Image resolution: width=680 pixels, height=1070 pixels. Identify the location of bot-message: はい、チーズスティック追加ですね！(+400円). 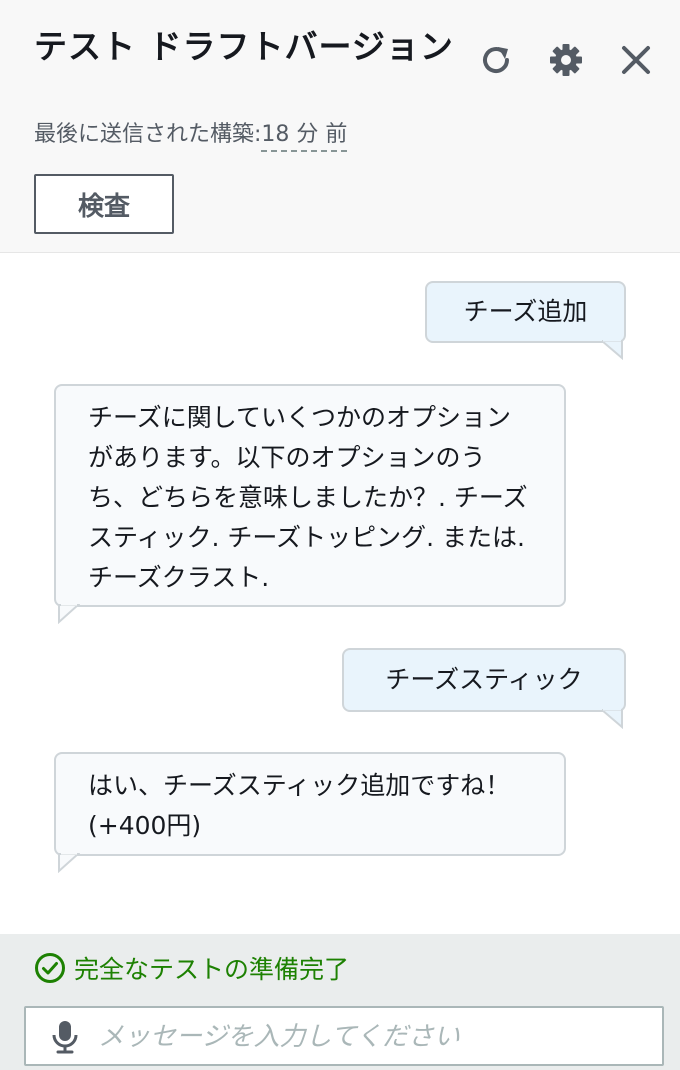
(310, 804).